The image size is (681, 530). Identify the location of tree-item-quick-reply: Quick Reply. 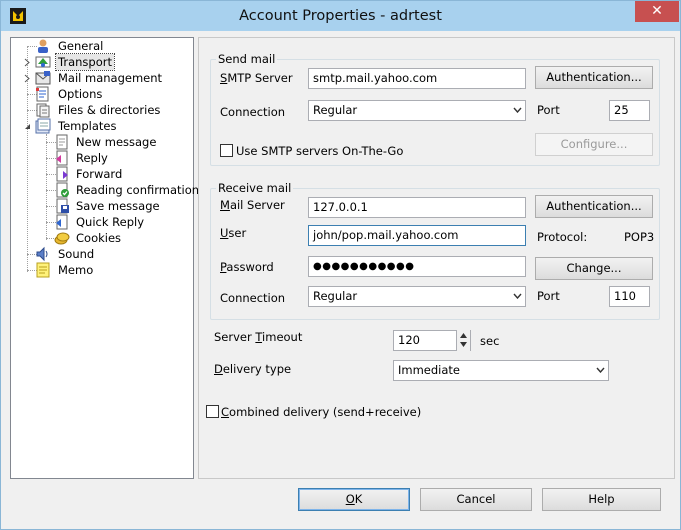
(101, 222).